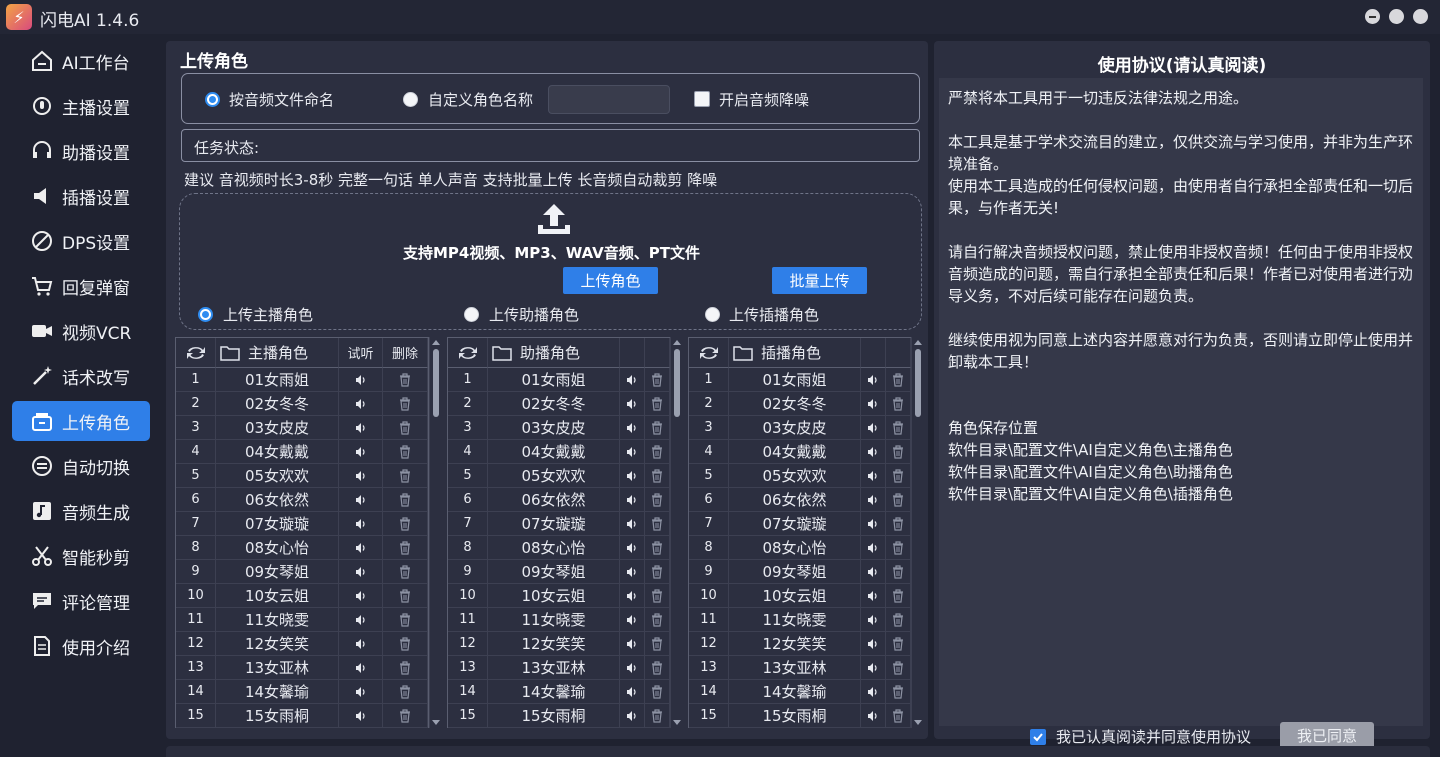 The height and width of the screenshot is (757, 1440). What do you see at coordinates (81, 106) in the screenshot?
I see `sidebar-item-1: 主播设置` at bounding box center [81, 106].